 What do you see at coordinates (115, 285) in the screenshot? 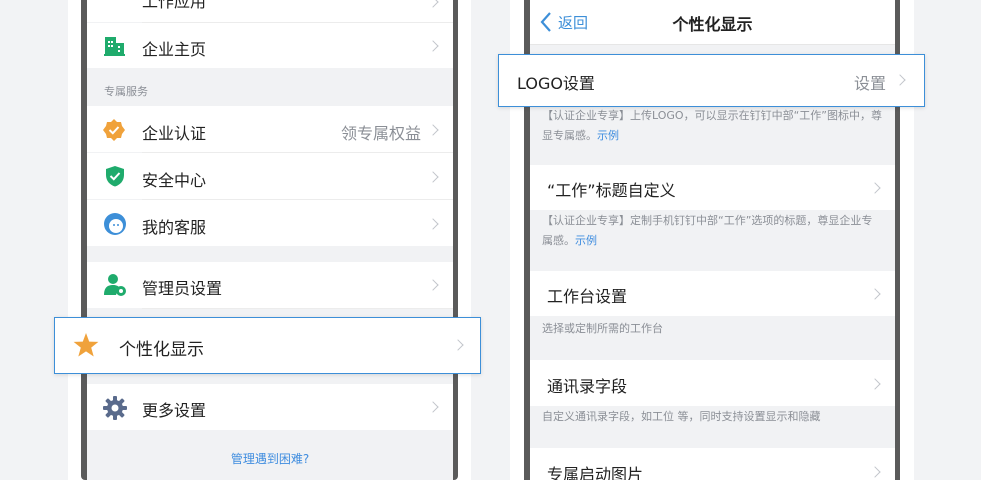
I see `admin-user-icon` at bounding box center [115, 285].